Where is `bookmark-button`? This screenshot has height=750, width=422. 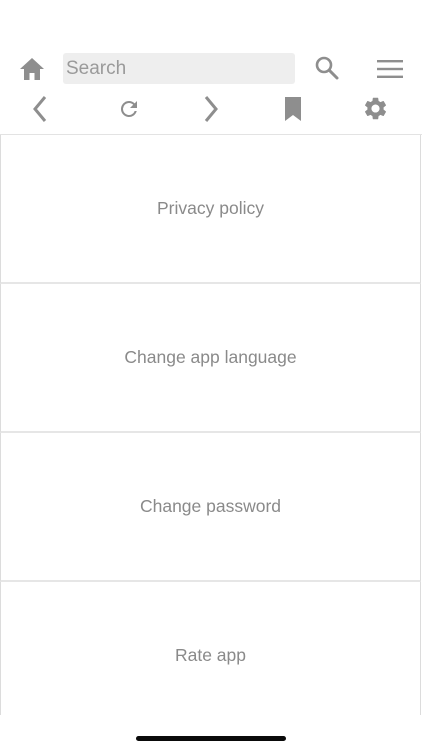
bookmark-button is located at coordinates (293, 109).